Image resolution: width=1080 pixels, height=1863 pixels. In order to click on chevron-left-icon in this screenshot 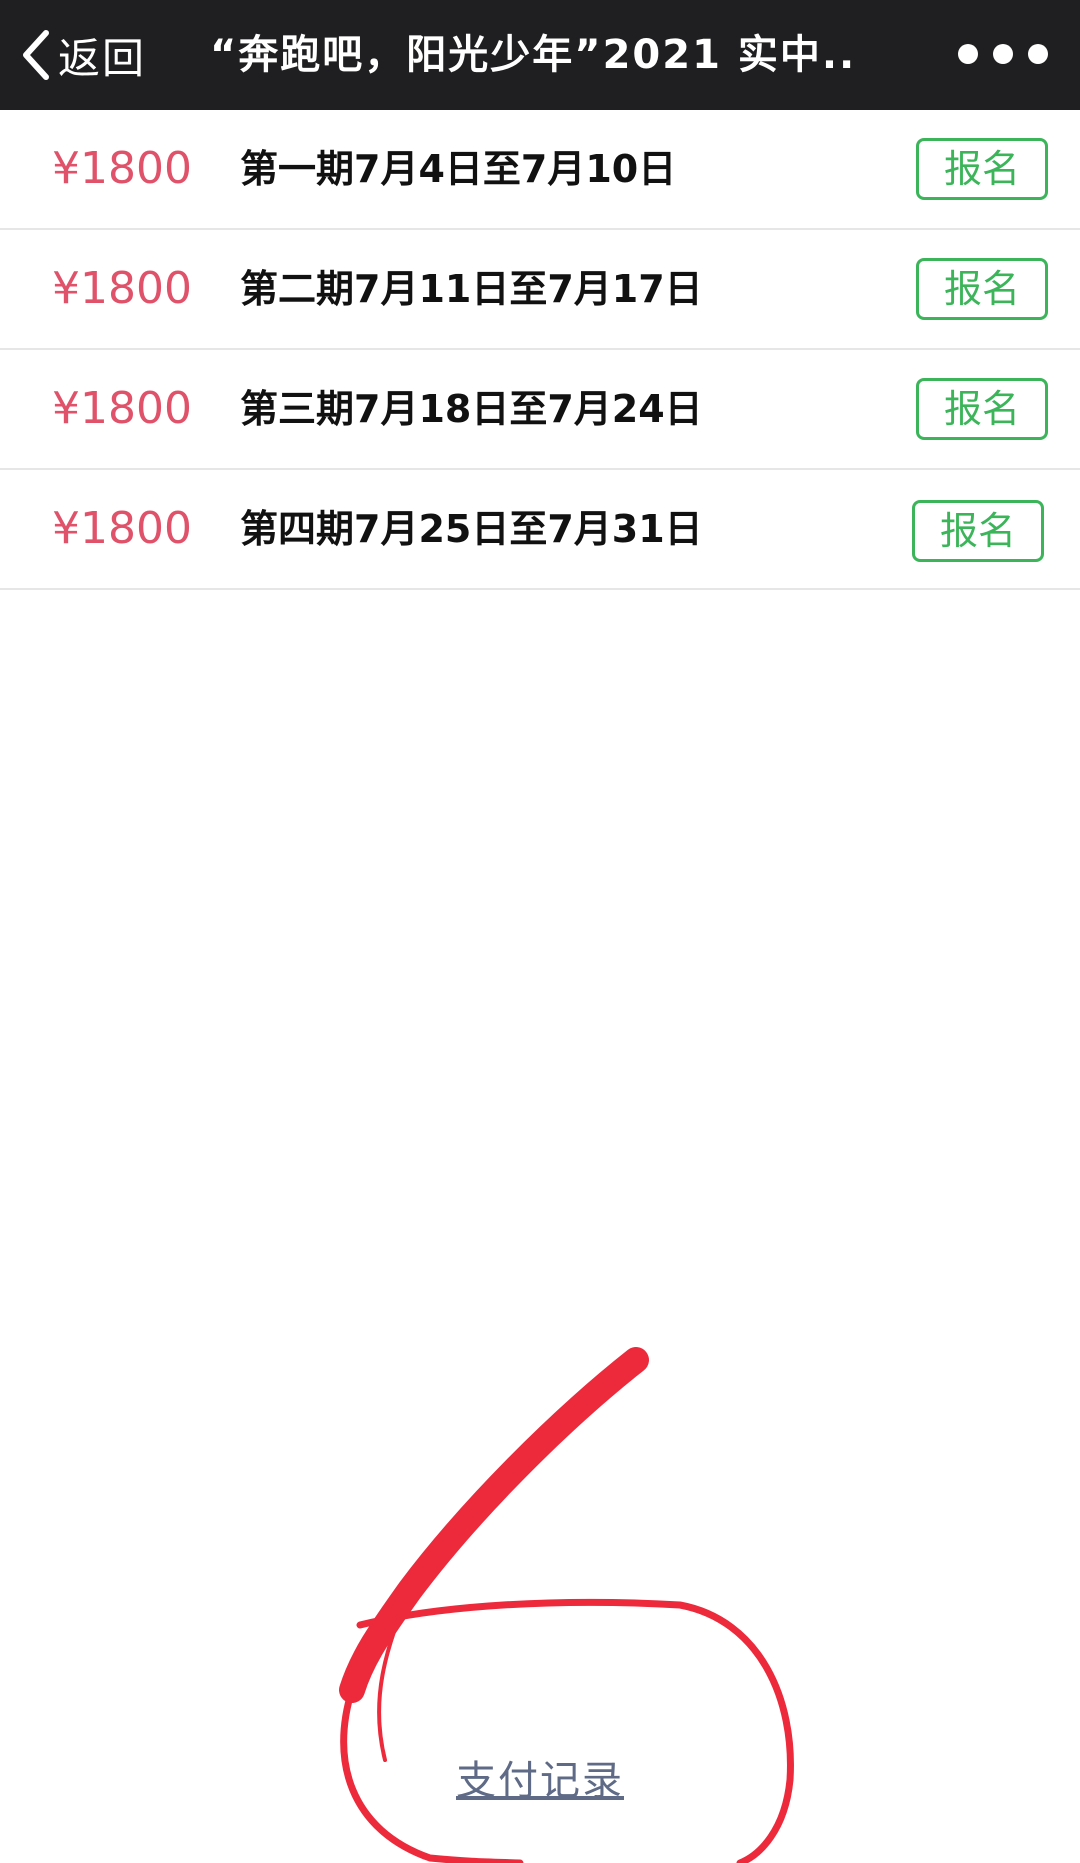, I will do `click(35, 55)`.